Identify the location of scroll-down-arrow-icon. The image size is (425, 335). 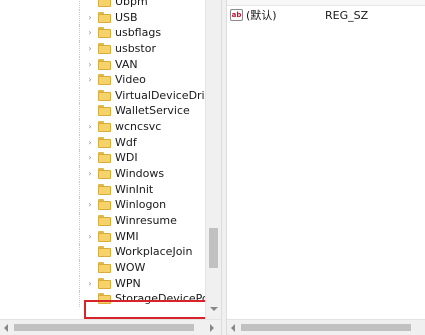
(214, 309).